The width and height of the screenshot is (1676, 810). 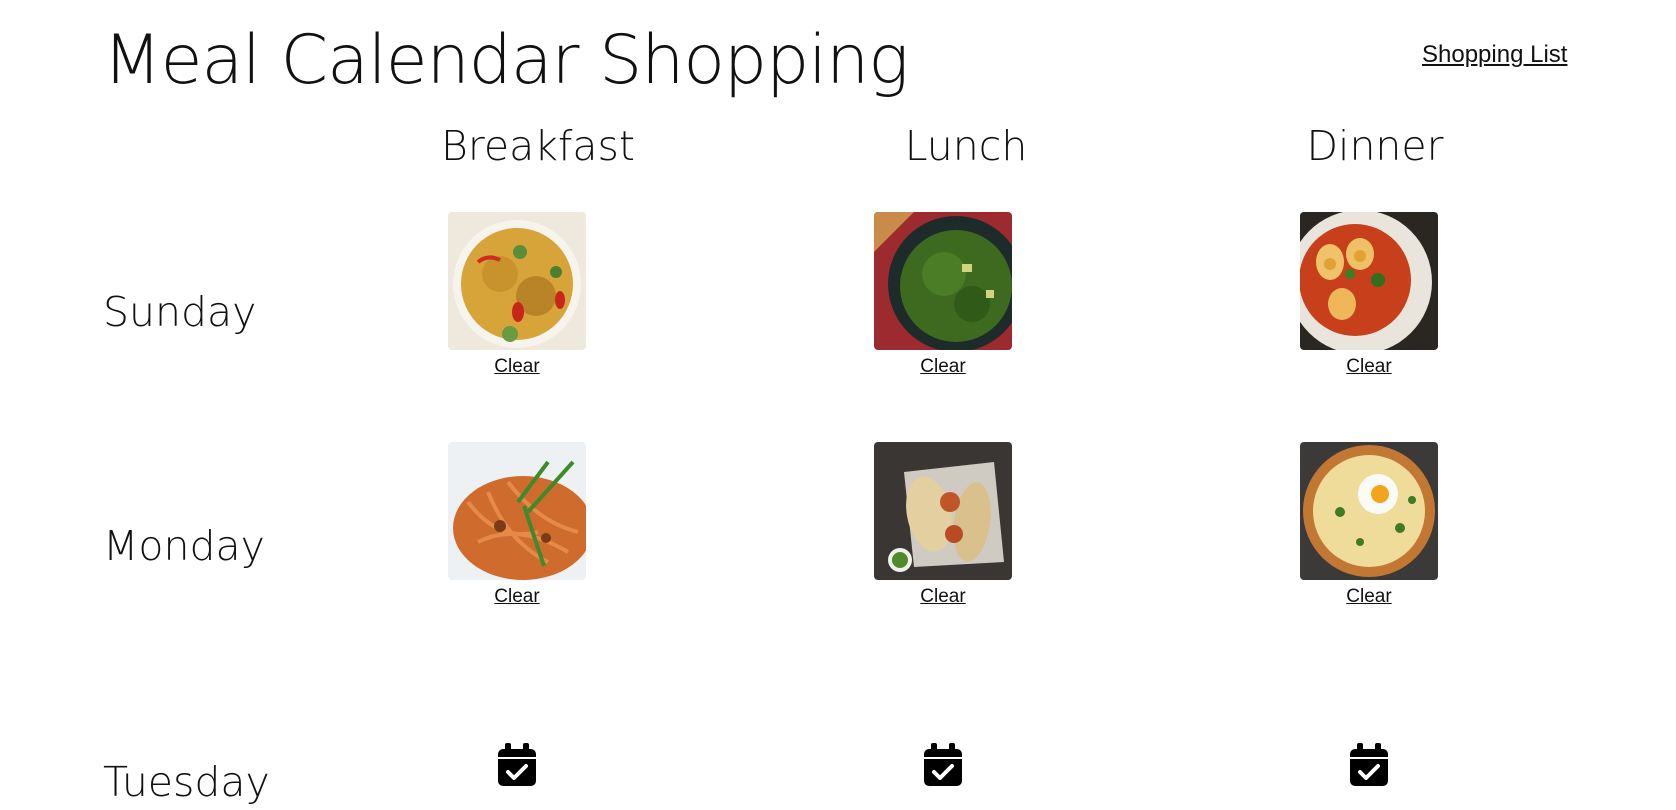 What do you see at coordinates (184, 546) in the screenshot?
I see `day-label-monday: Monday` at bounding box center [184, 546].